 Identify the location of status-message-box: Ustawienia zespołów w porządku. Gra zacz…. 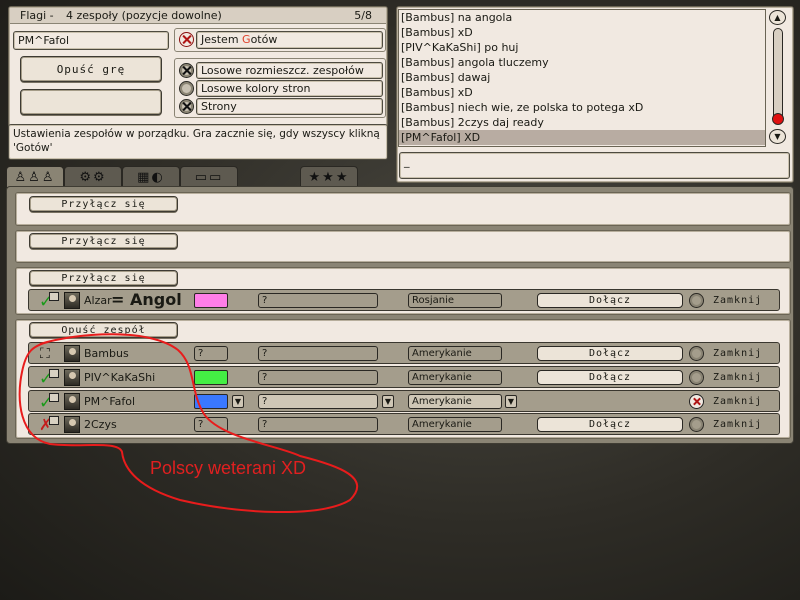
(198, 142).